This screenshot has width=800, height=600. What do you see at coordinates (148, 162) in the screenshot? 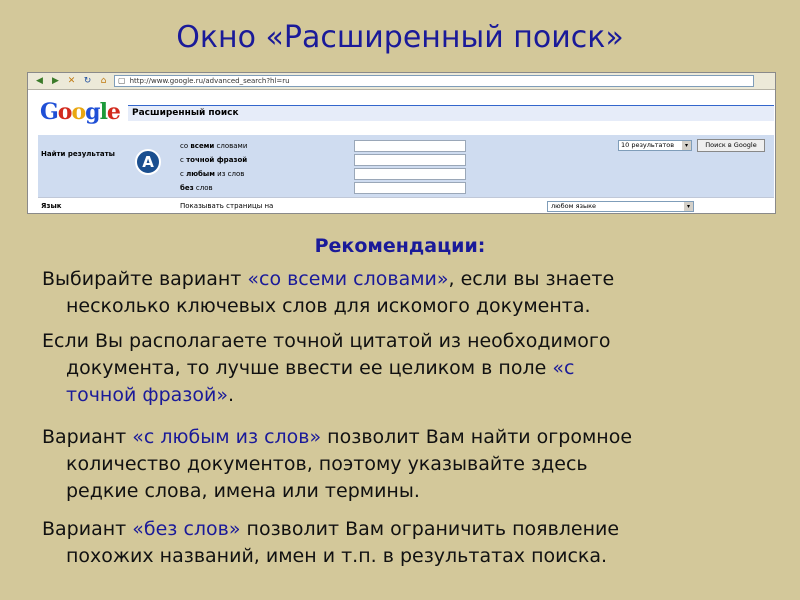
I see `badge-a: A` at bounding box center [148, 162].